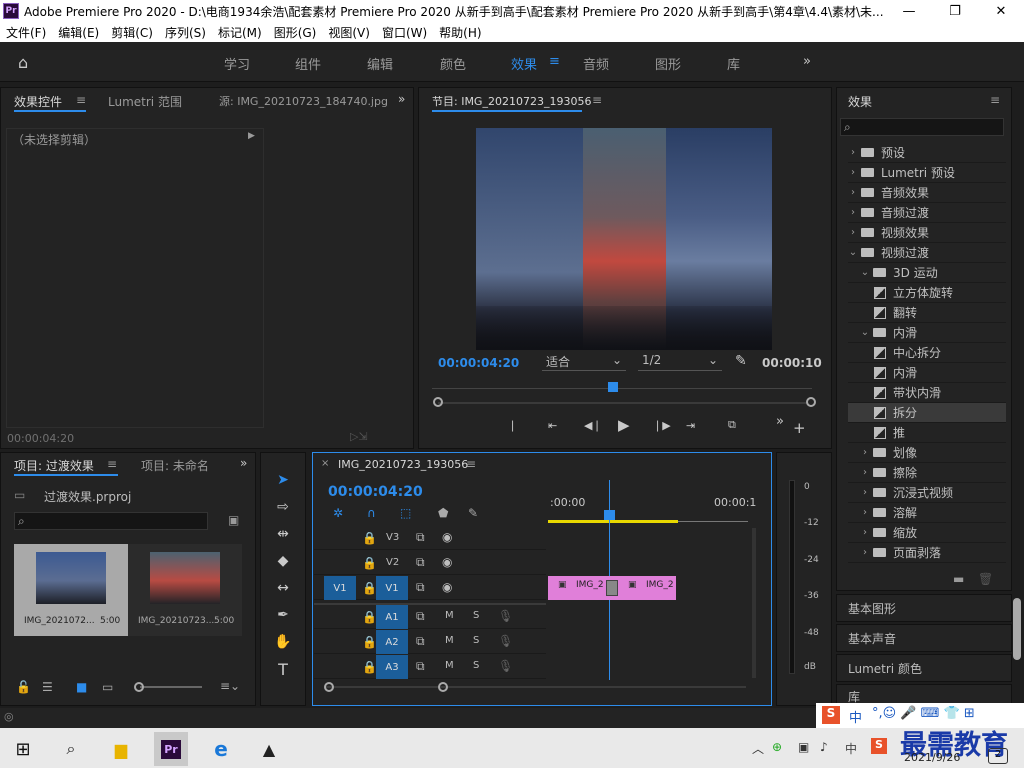  I want to click on slip-tool-icon: ↔, so click(283, 588).